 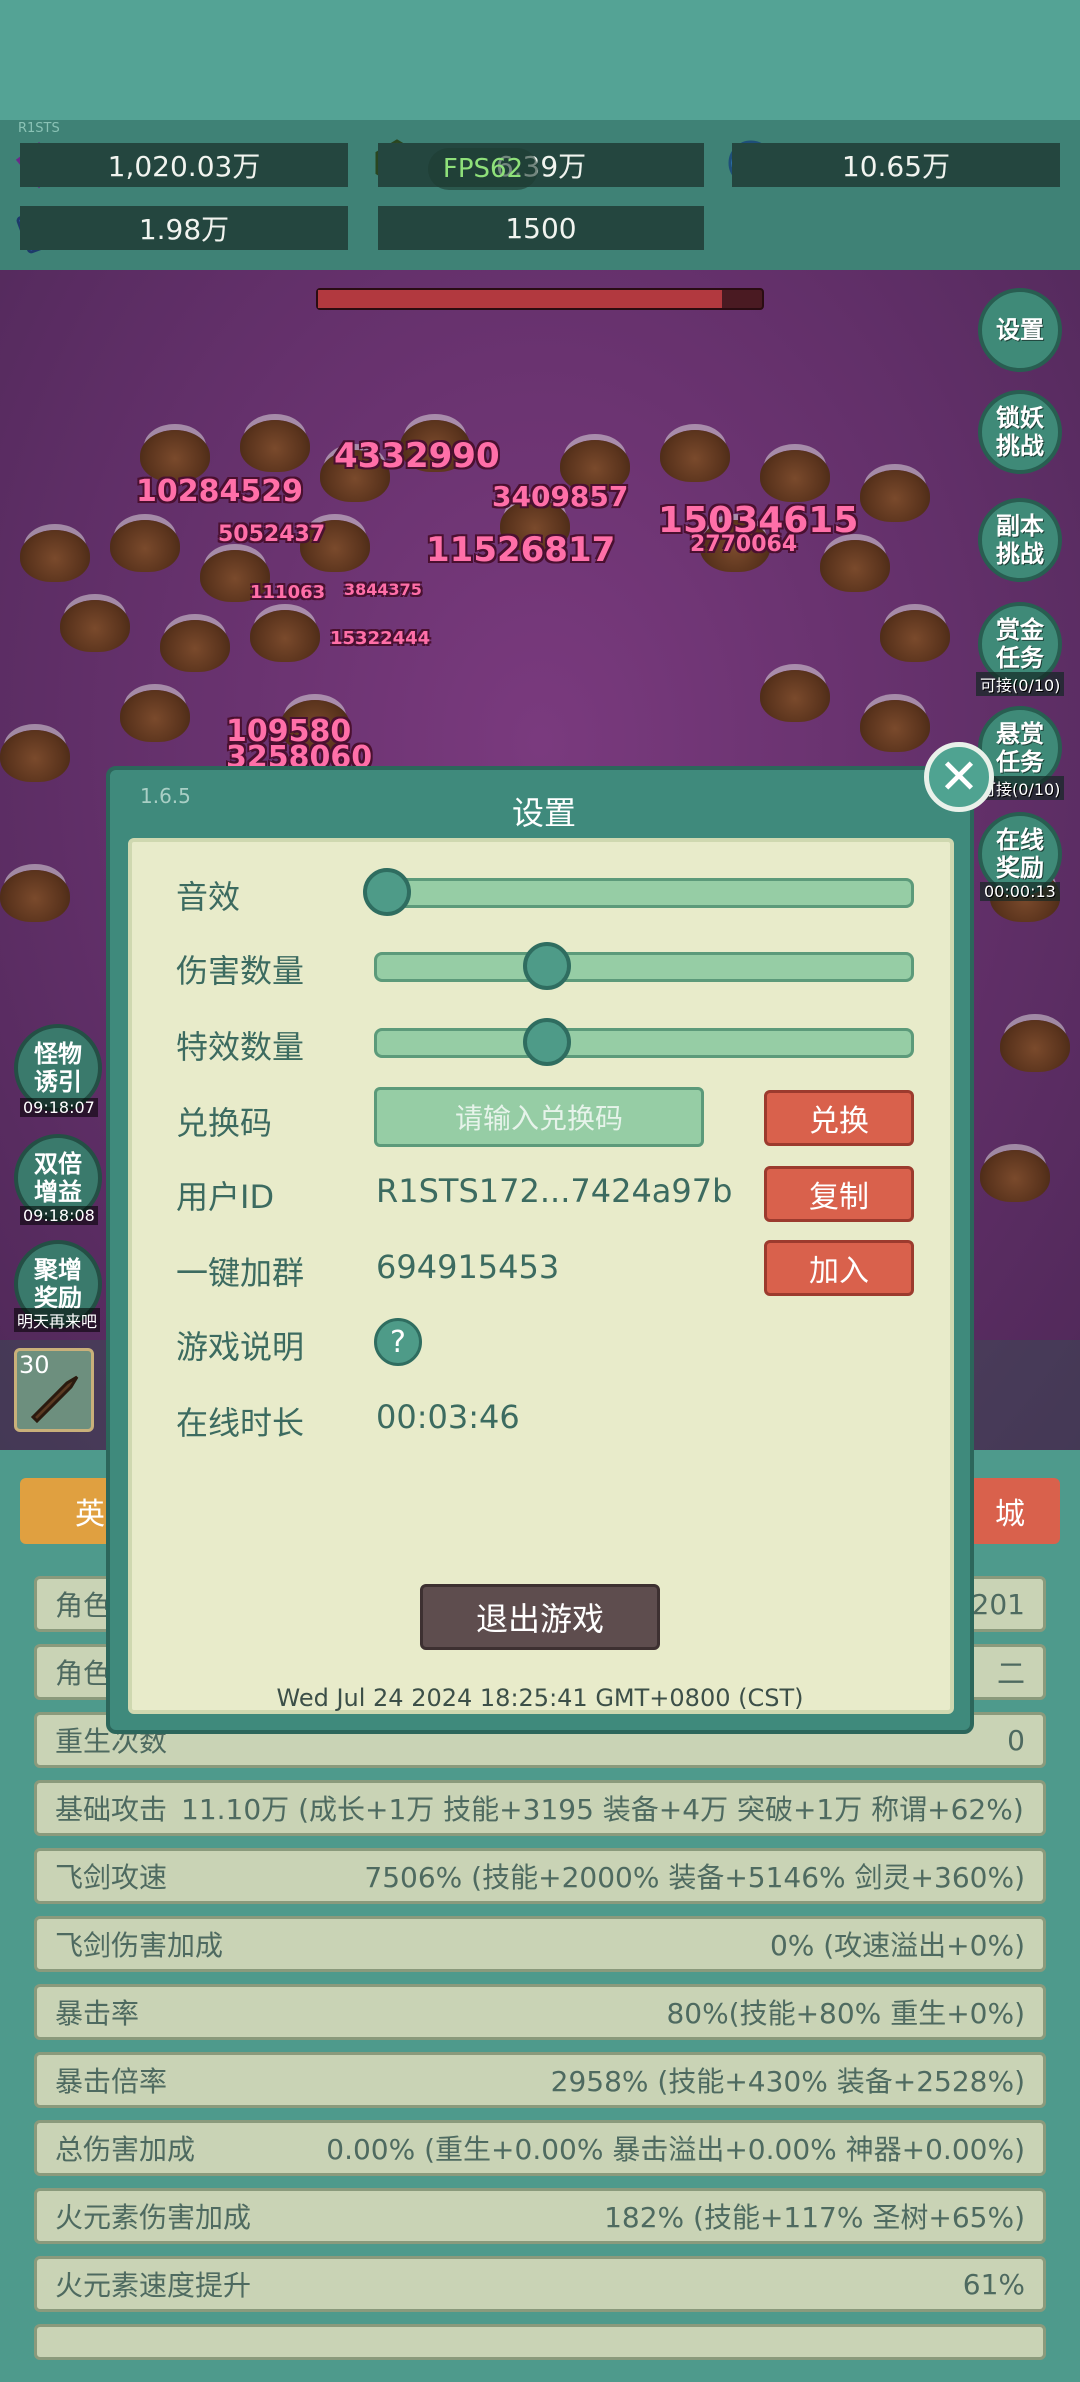 I want to click on stat-value: 二, so click(x=1010, y=1673).